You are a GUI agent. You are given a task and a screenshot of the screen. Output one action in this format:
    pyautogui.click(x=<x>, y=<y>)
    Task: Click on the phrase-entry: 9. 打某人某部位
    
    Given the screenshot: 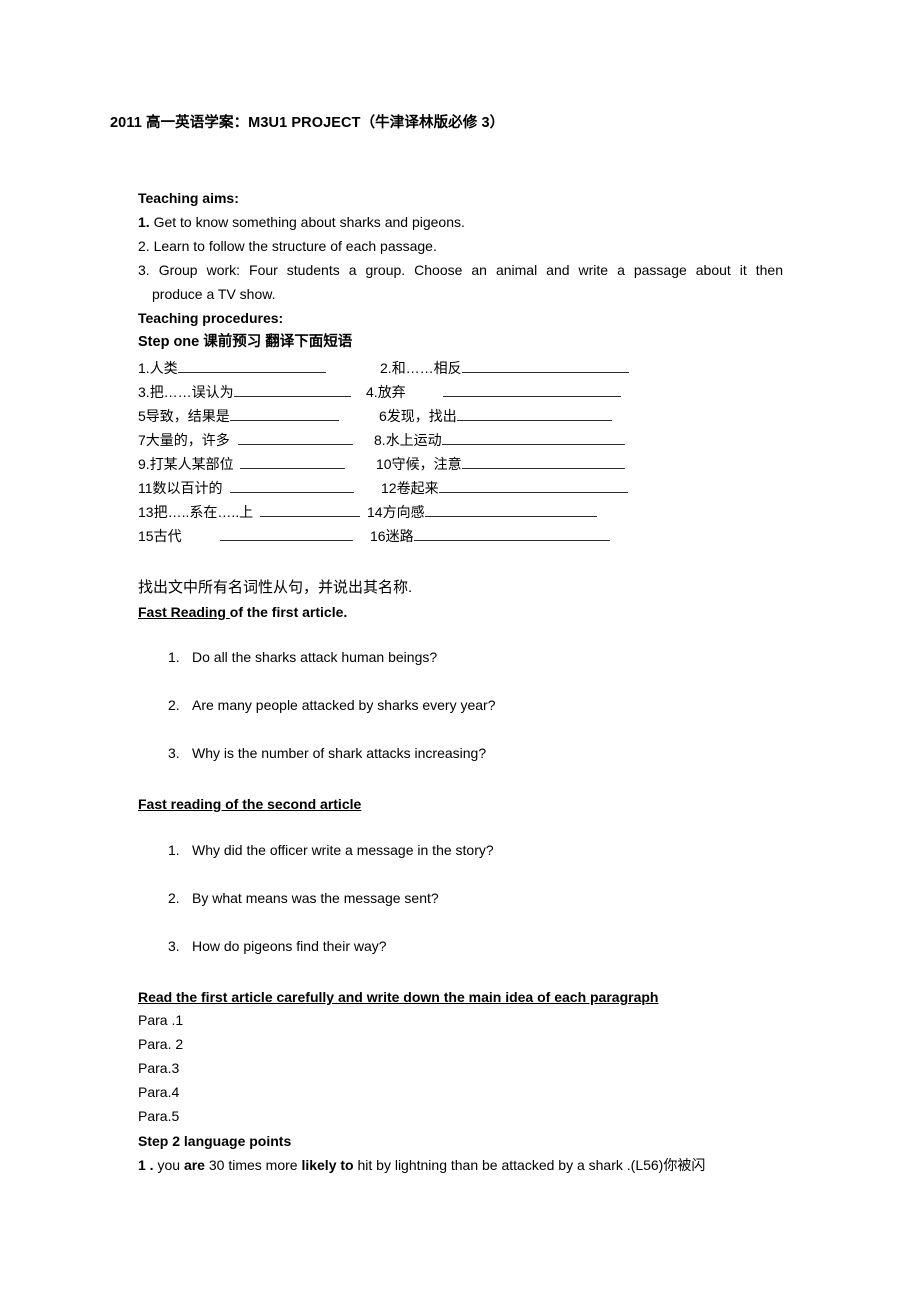 What is the action you would take?
    pyautogui.click(x=241, y=464)
    